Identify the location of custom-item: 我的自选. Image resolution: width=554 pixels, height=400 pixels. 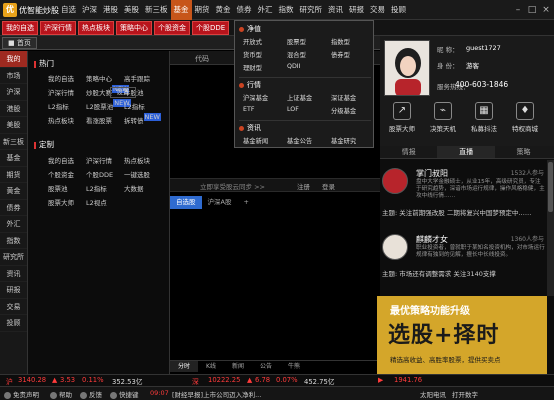
(67, 160).